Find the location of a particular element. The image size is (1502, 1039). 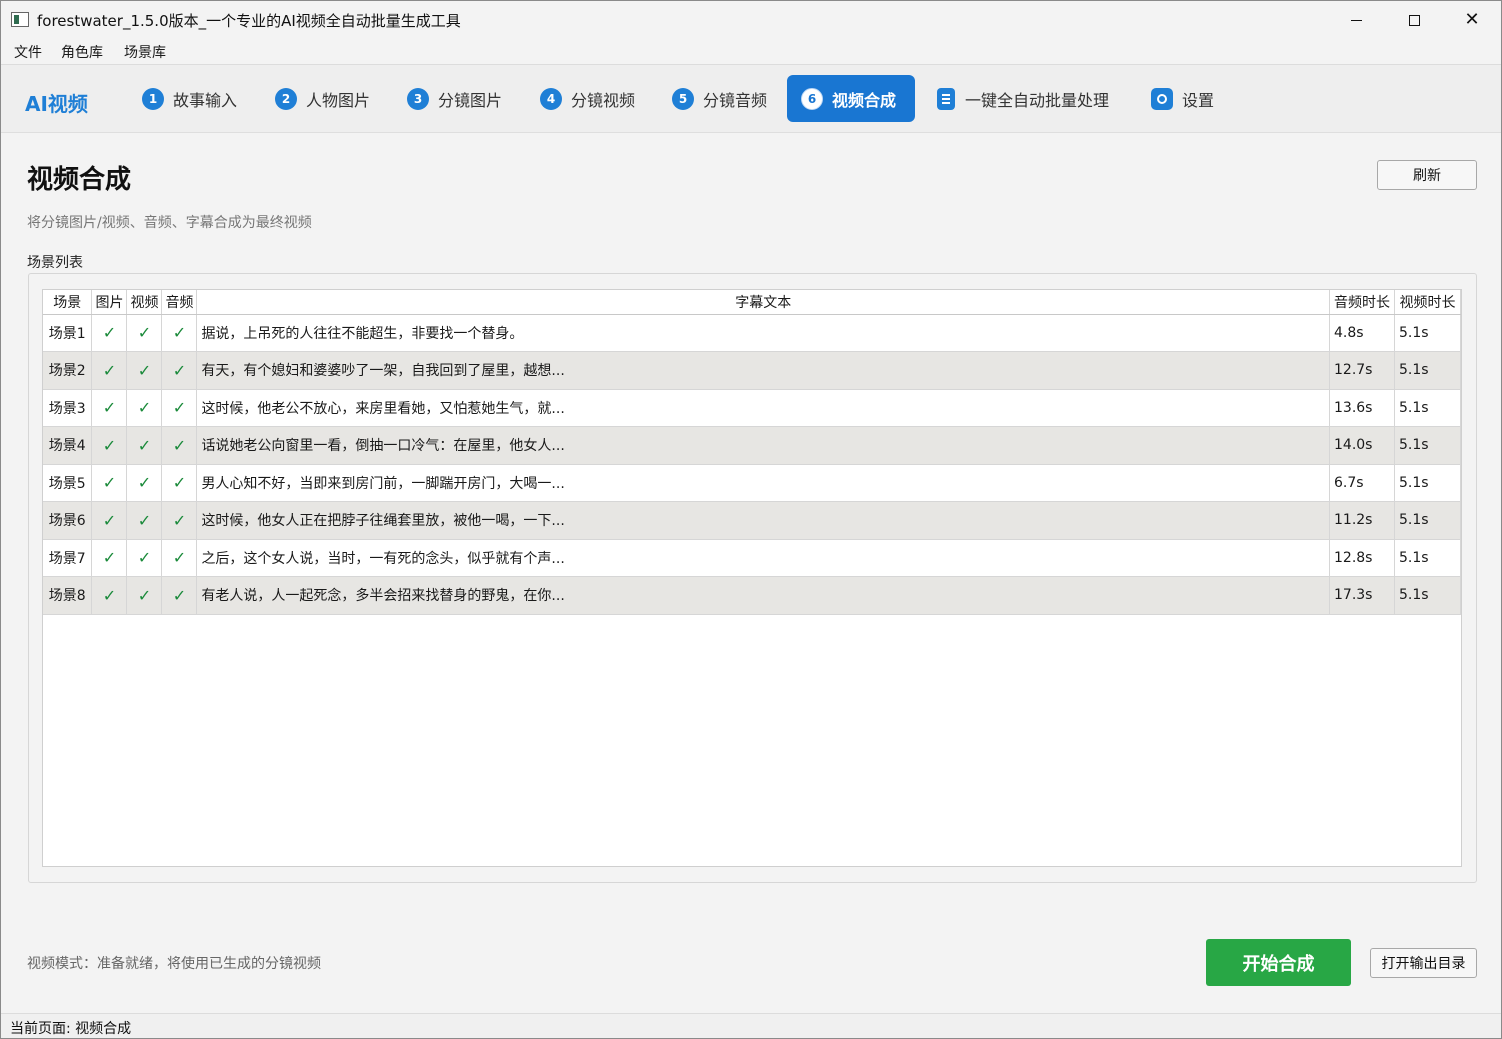

open-output-dir-button: 打开输出目录 is located at coordinates (1423, 963).